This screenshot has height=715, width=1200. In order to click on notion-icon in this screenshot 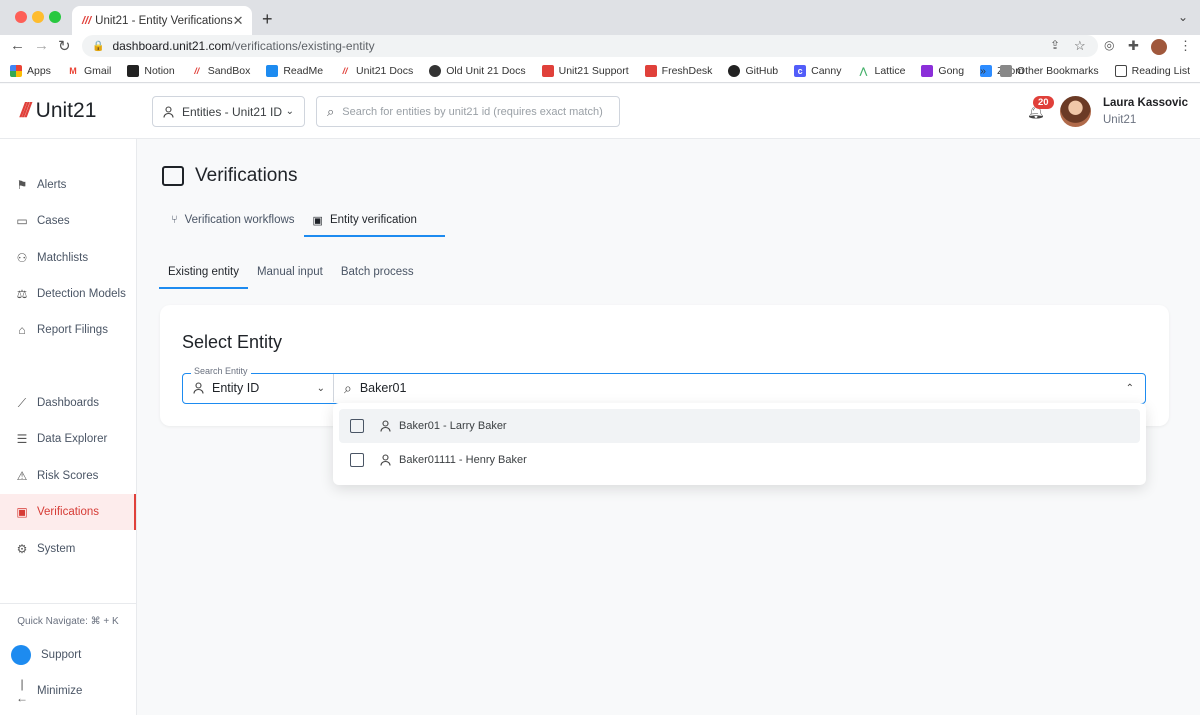, I will do `click(133, 70)`.